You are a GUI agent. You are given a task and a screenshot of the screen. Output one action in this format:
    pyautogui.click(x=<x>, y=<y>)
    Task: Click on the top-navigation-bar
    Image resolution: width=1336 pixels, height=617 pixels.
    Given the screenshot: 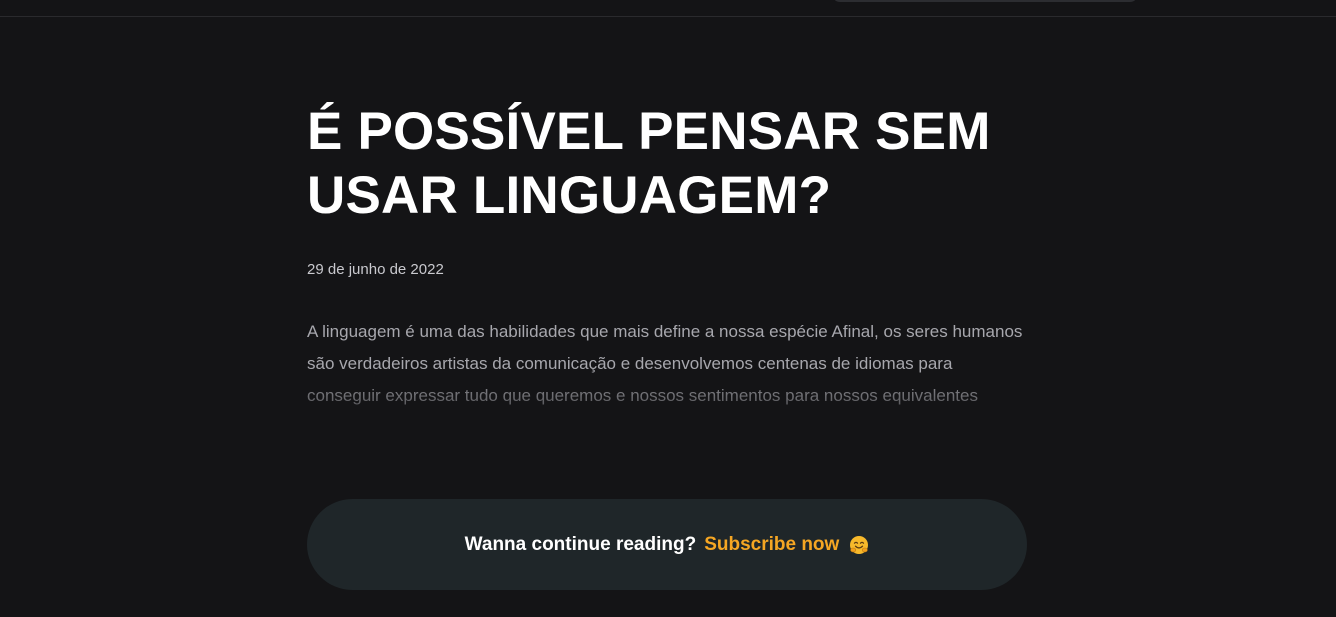 What is the action you would take?
    pyautogui.click(x=668, y=8)
    